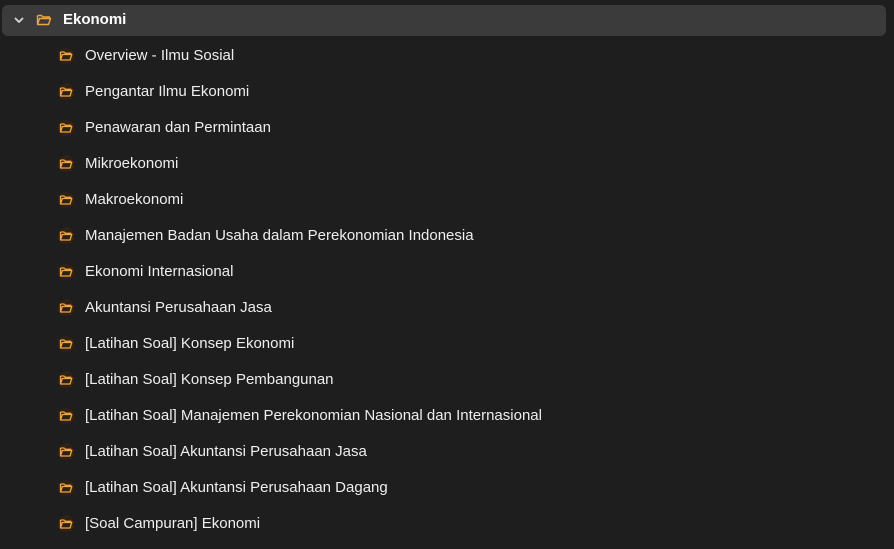 This screenshot has height=549, width=894. What do you see at coordinates (134, 199) in the screenshot?
I see `tree-item-label: Makroekonomi` at bounding box center [134, 199].